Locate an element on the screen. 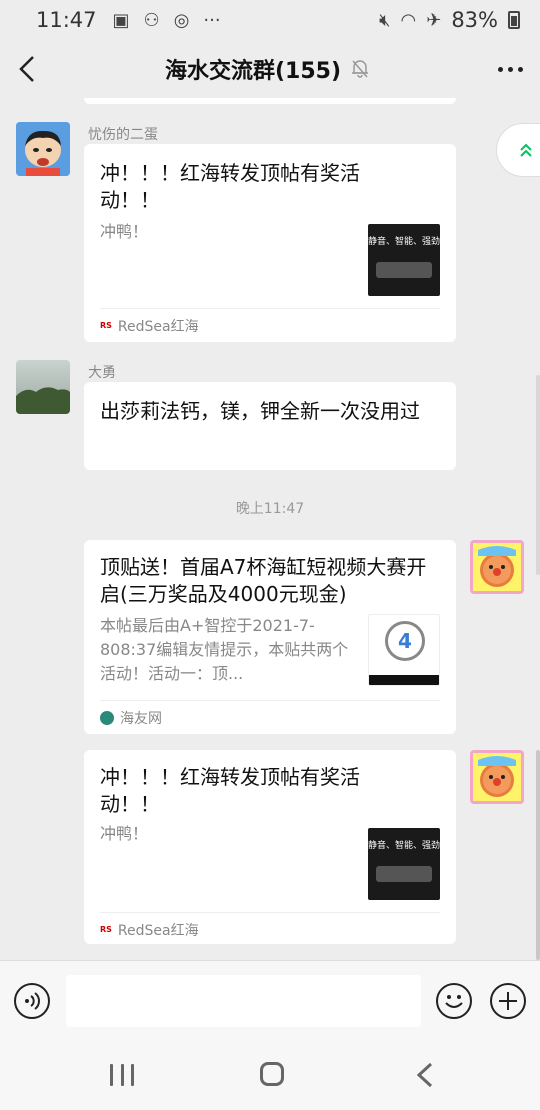 The image size is (540, 1110). haiyou-logo-icon is located at coordinates (107, 717).